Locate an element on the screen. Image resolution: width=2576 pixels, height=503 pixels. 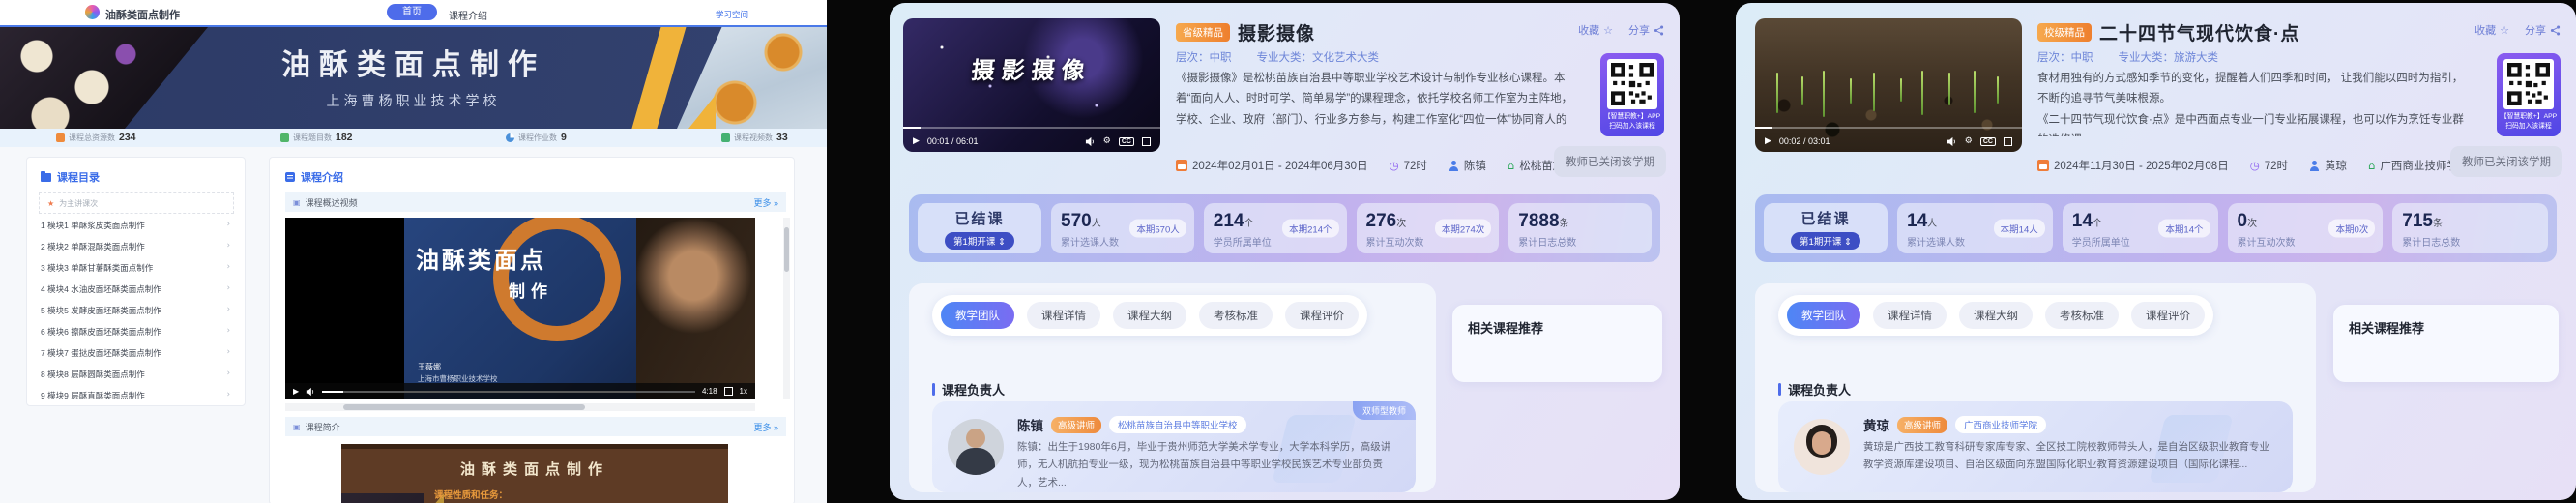
status-label: 已结课 is located at coordinates (979, 219).